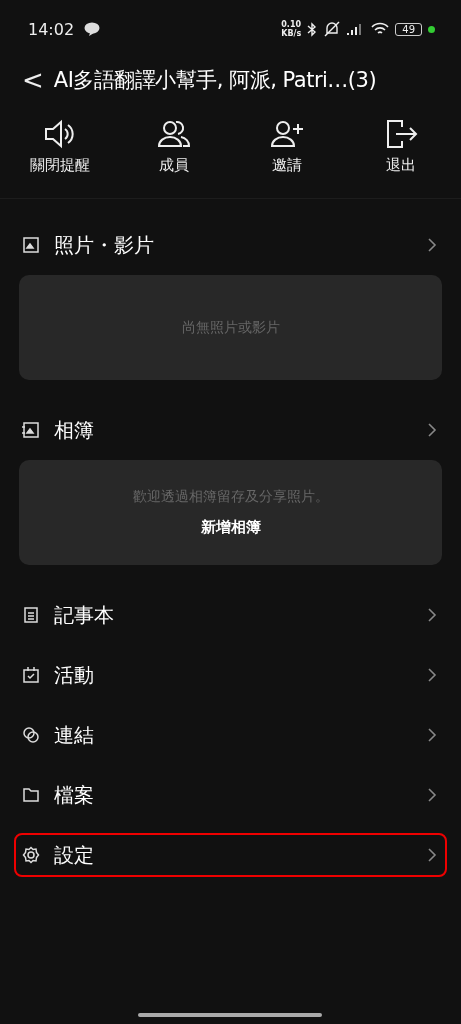 This screenshot has height=1024, width=461. Describe the element at coordinates (230, 527) in the screenshot. I see `add-album-button: 新增相簿` at that location.